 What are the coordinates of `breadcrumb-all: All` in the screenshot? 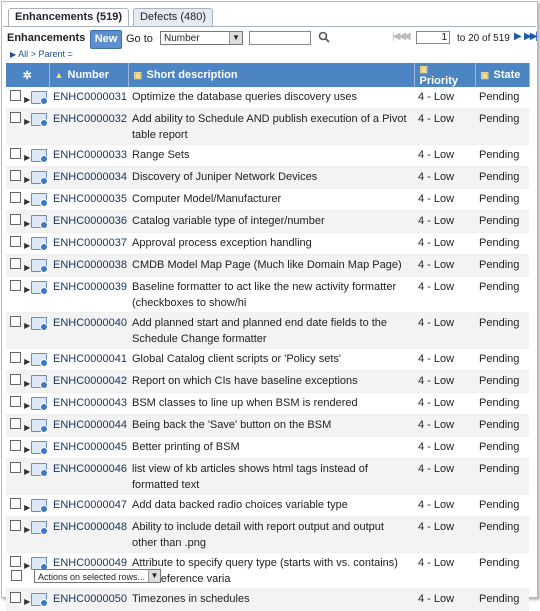 It's located at (23, 54).